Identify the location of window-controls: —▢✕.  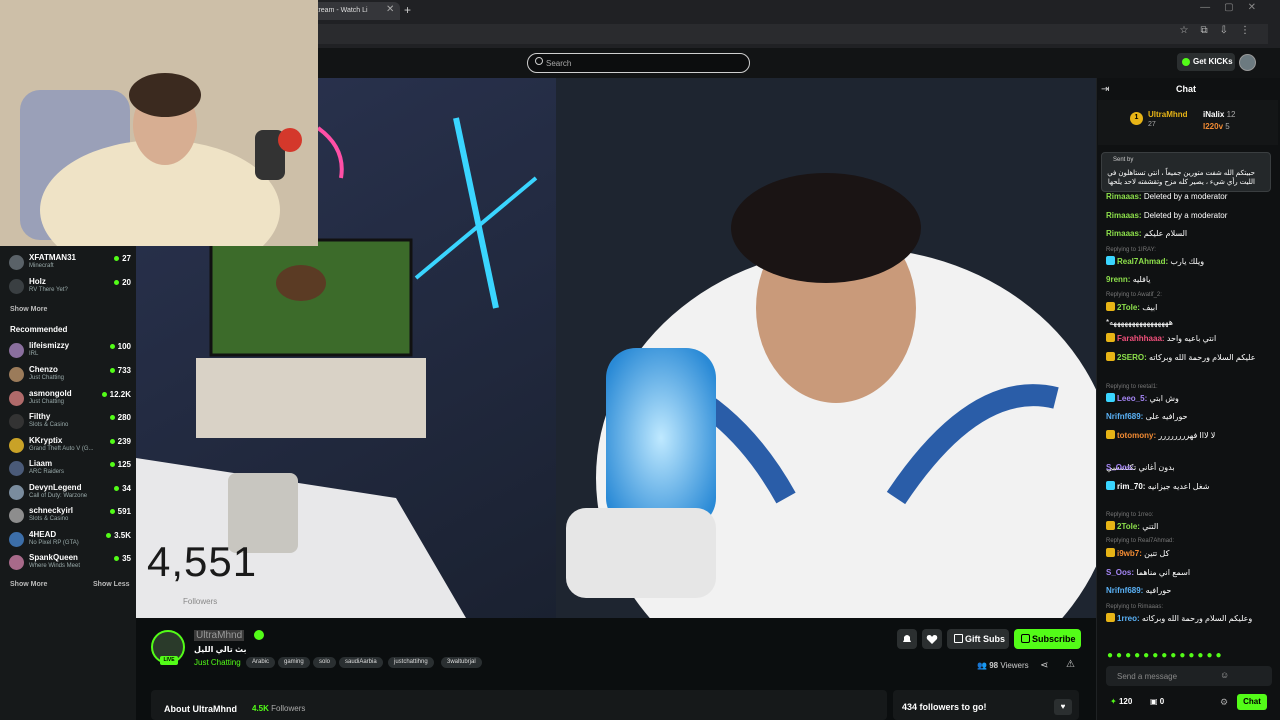
(1235, 7).